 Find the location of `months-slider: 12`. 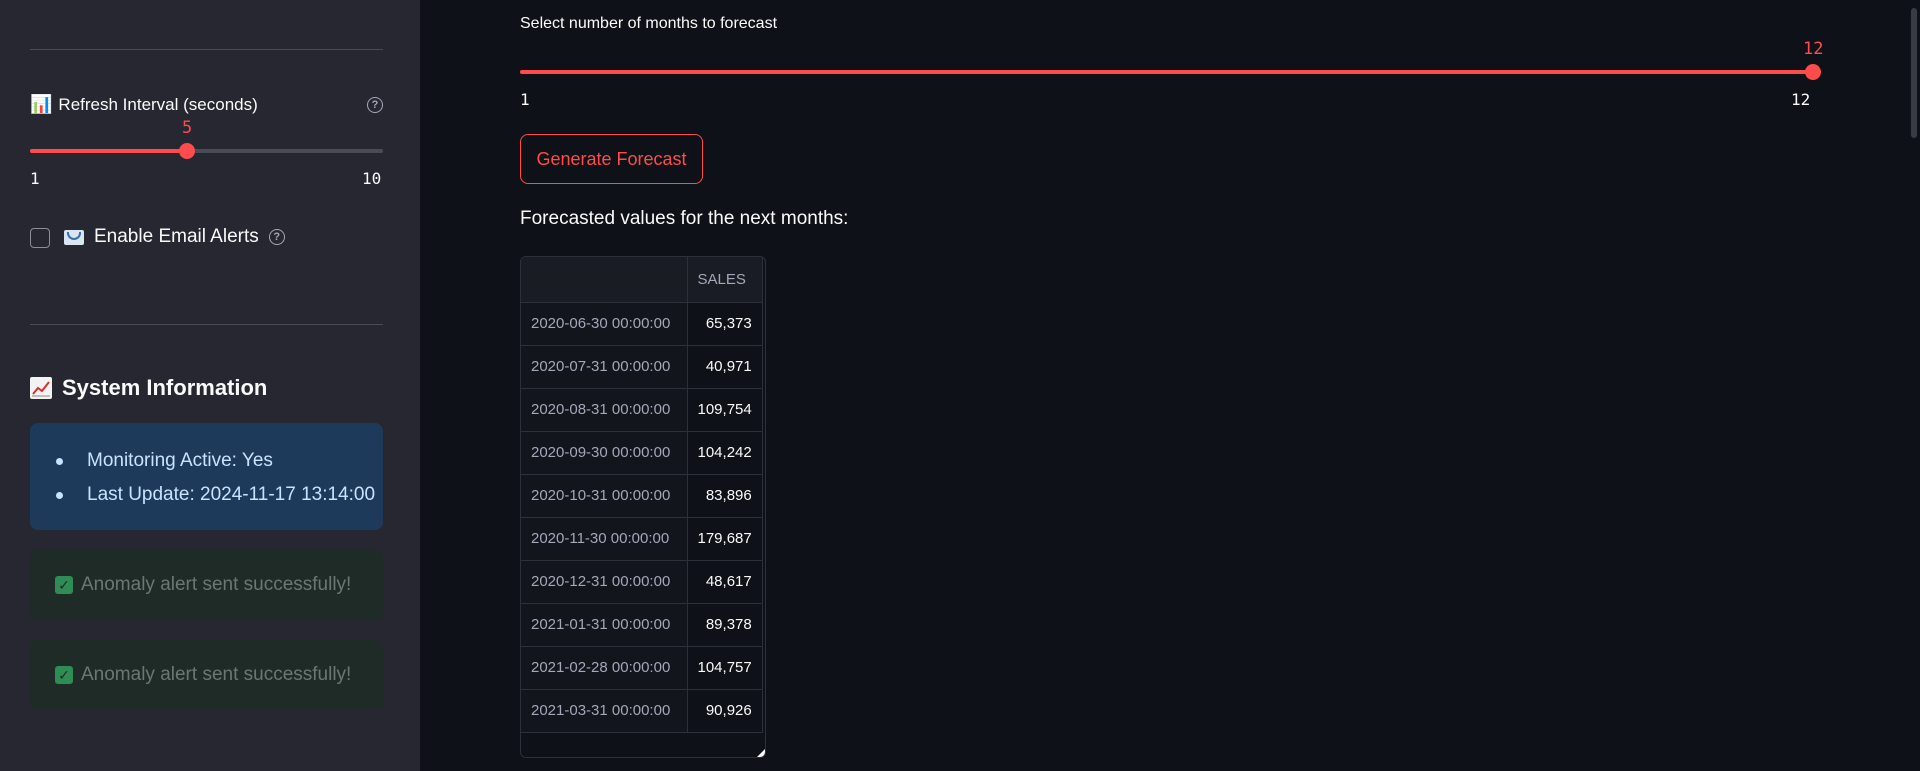

months-slider: 12 is located at coordinates (1171, 59).